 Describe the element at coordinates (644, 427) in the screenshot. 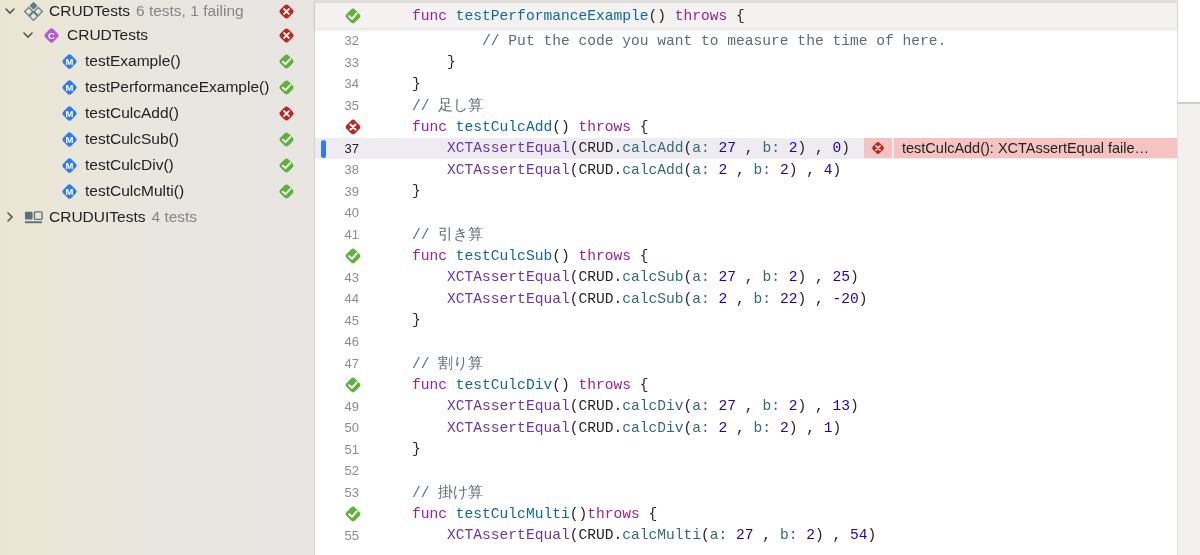

I see `code-line: XCTAssertEqual(CRUD.calcDiv(a: 2 , b: 2) , 1)` at that location.